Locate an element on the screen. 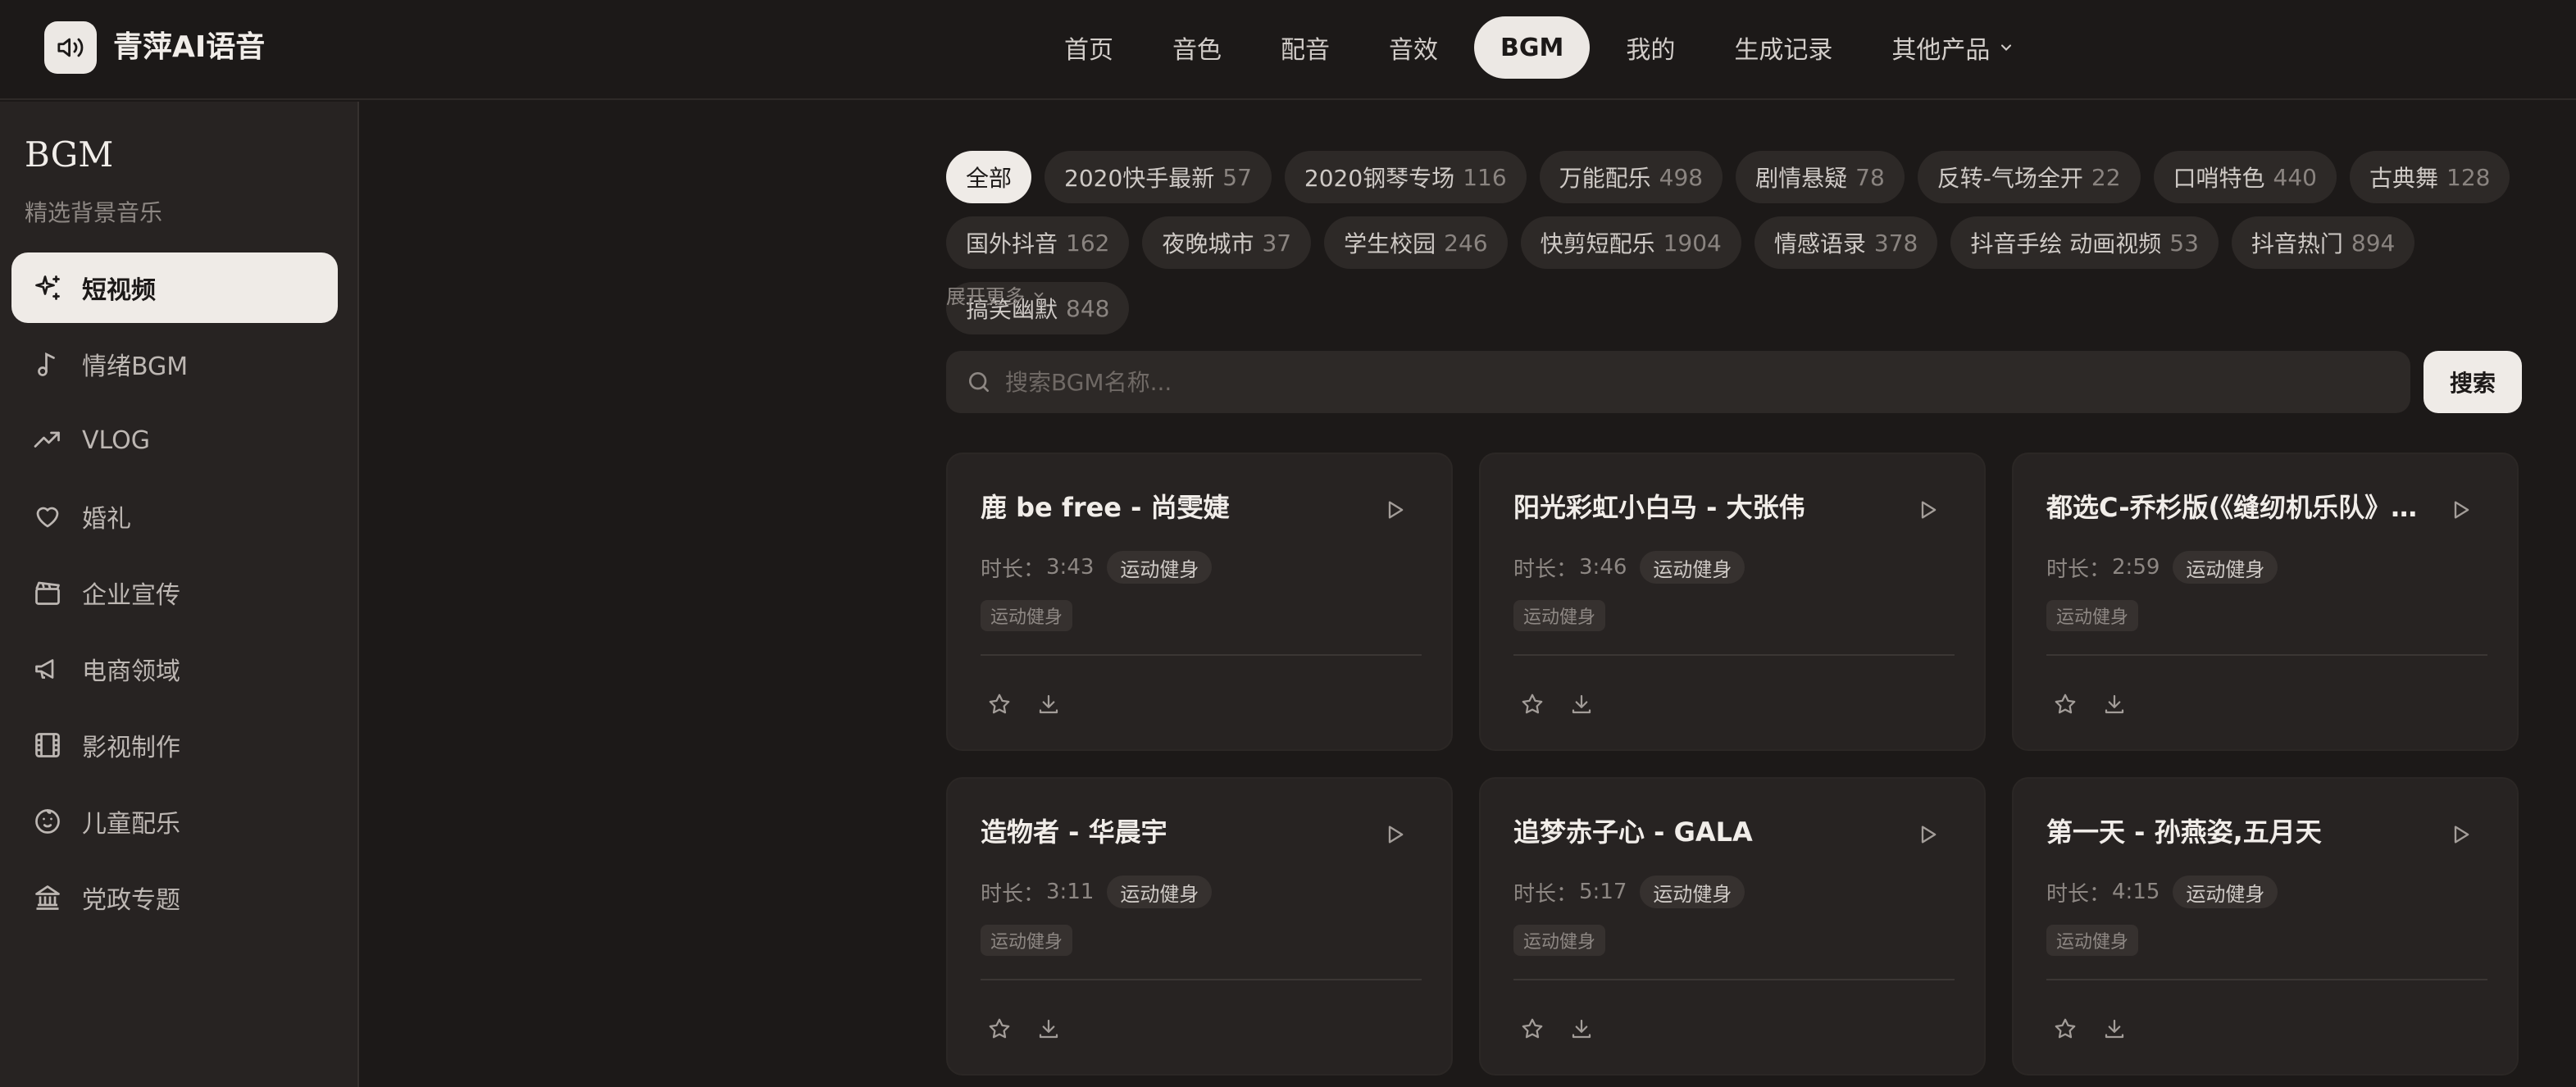 This screenshot has width=2576, height=1087. sidebar-item-government: 党政专题 is located at coordinates (174, 897).